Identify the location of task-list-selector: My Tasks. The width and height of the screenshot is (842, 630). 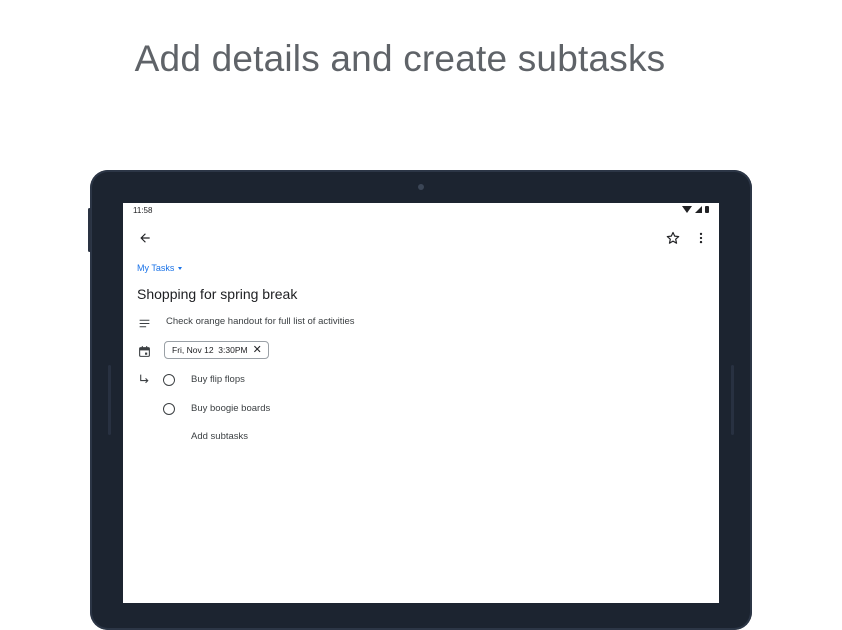
(160, 268).